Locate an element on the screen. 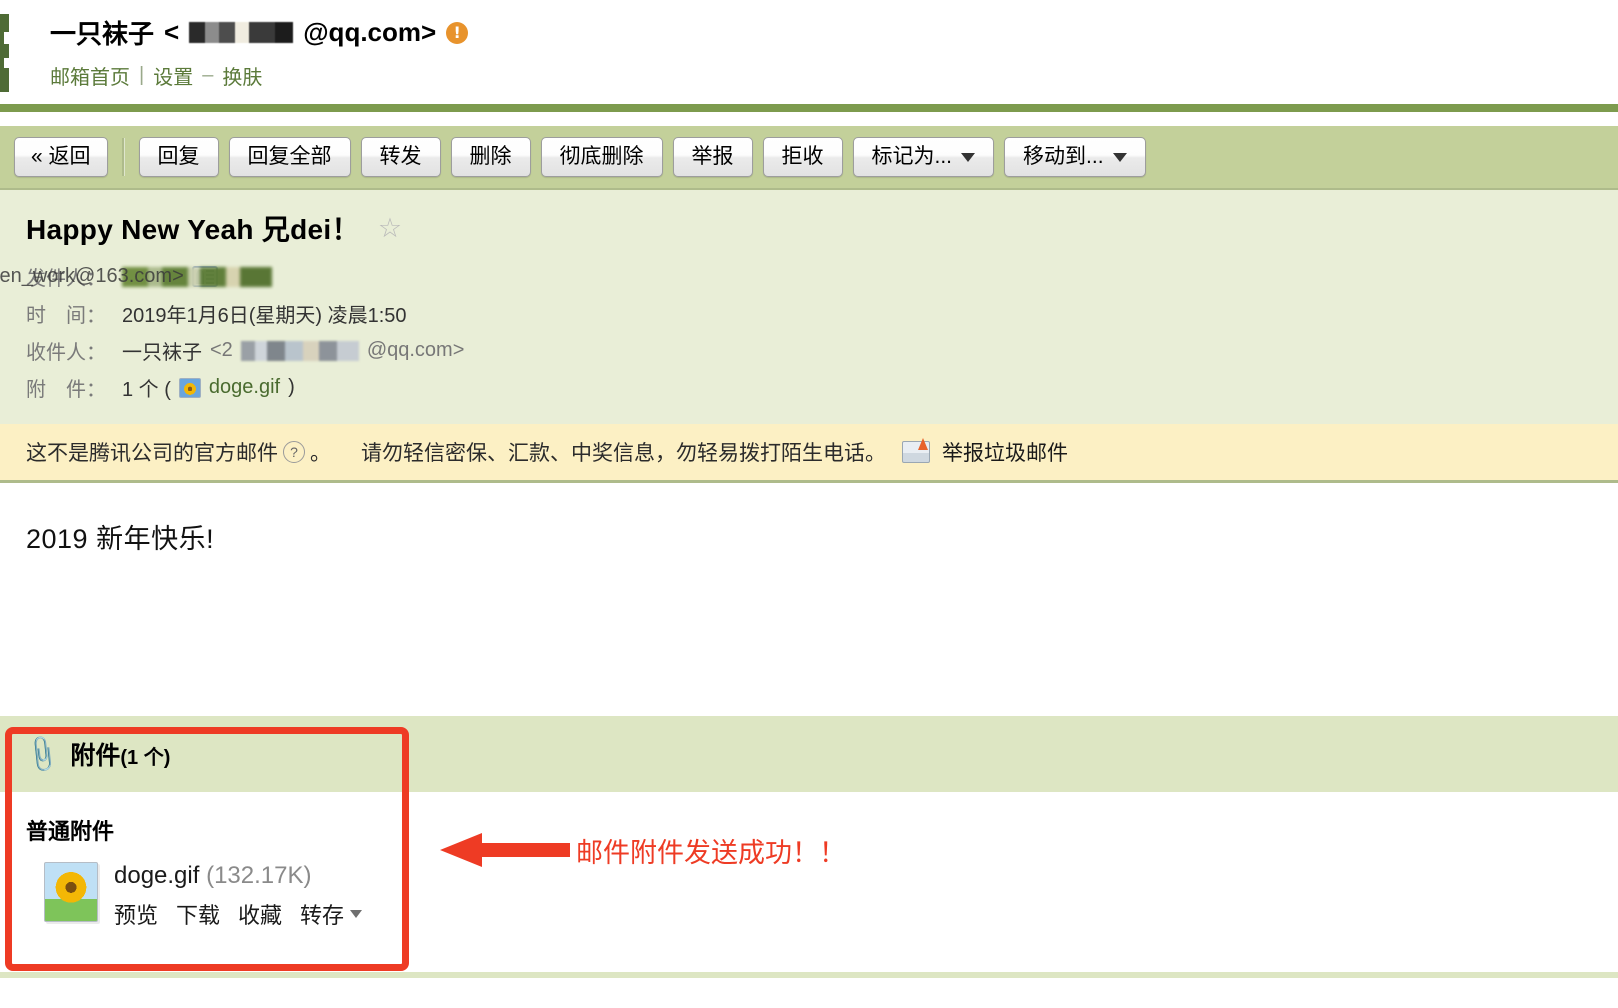 This screenshot has width=1618, height=1008. delete-button-label: 删除 is located at coordinates (490, 156).